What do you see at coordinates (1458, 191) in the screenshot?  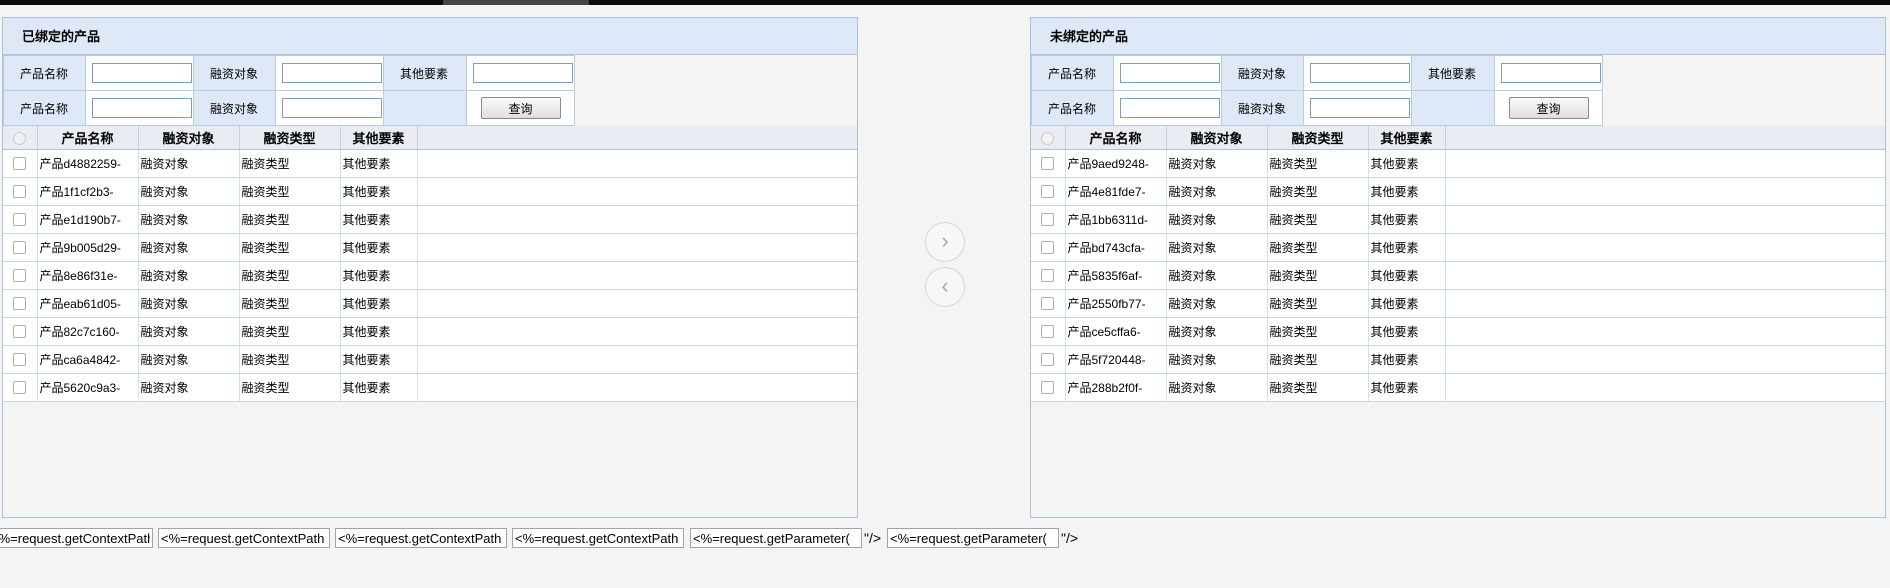 I see `table-row: 产品4e81fde7- 融资对象 融资类型 其他要素` at bounding box center [1458, 191].